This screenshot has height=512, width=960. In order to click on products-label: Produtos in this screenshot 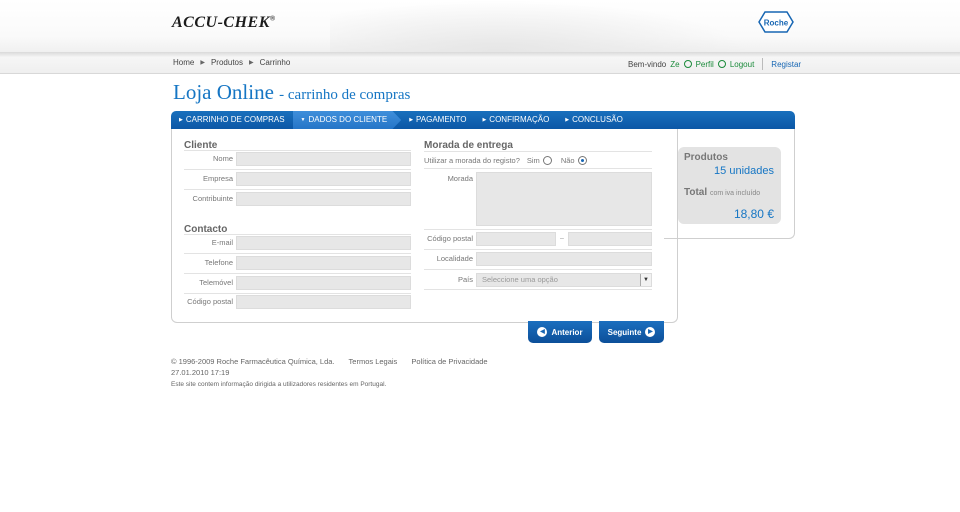, I will do `click(706, 157)`.